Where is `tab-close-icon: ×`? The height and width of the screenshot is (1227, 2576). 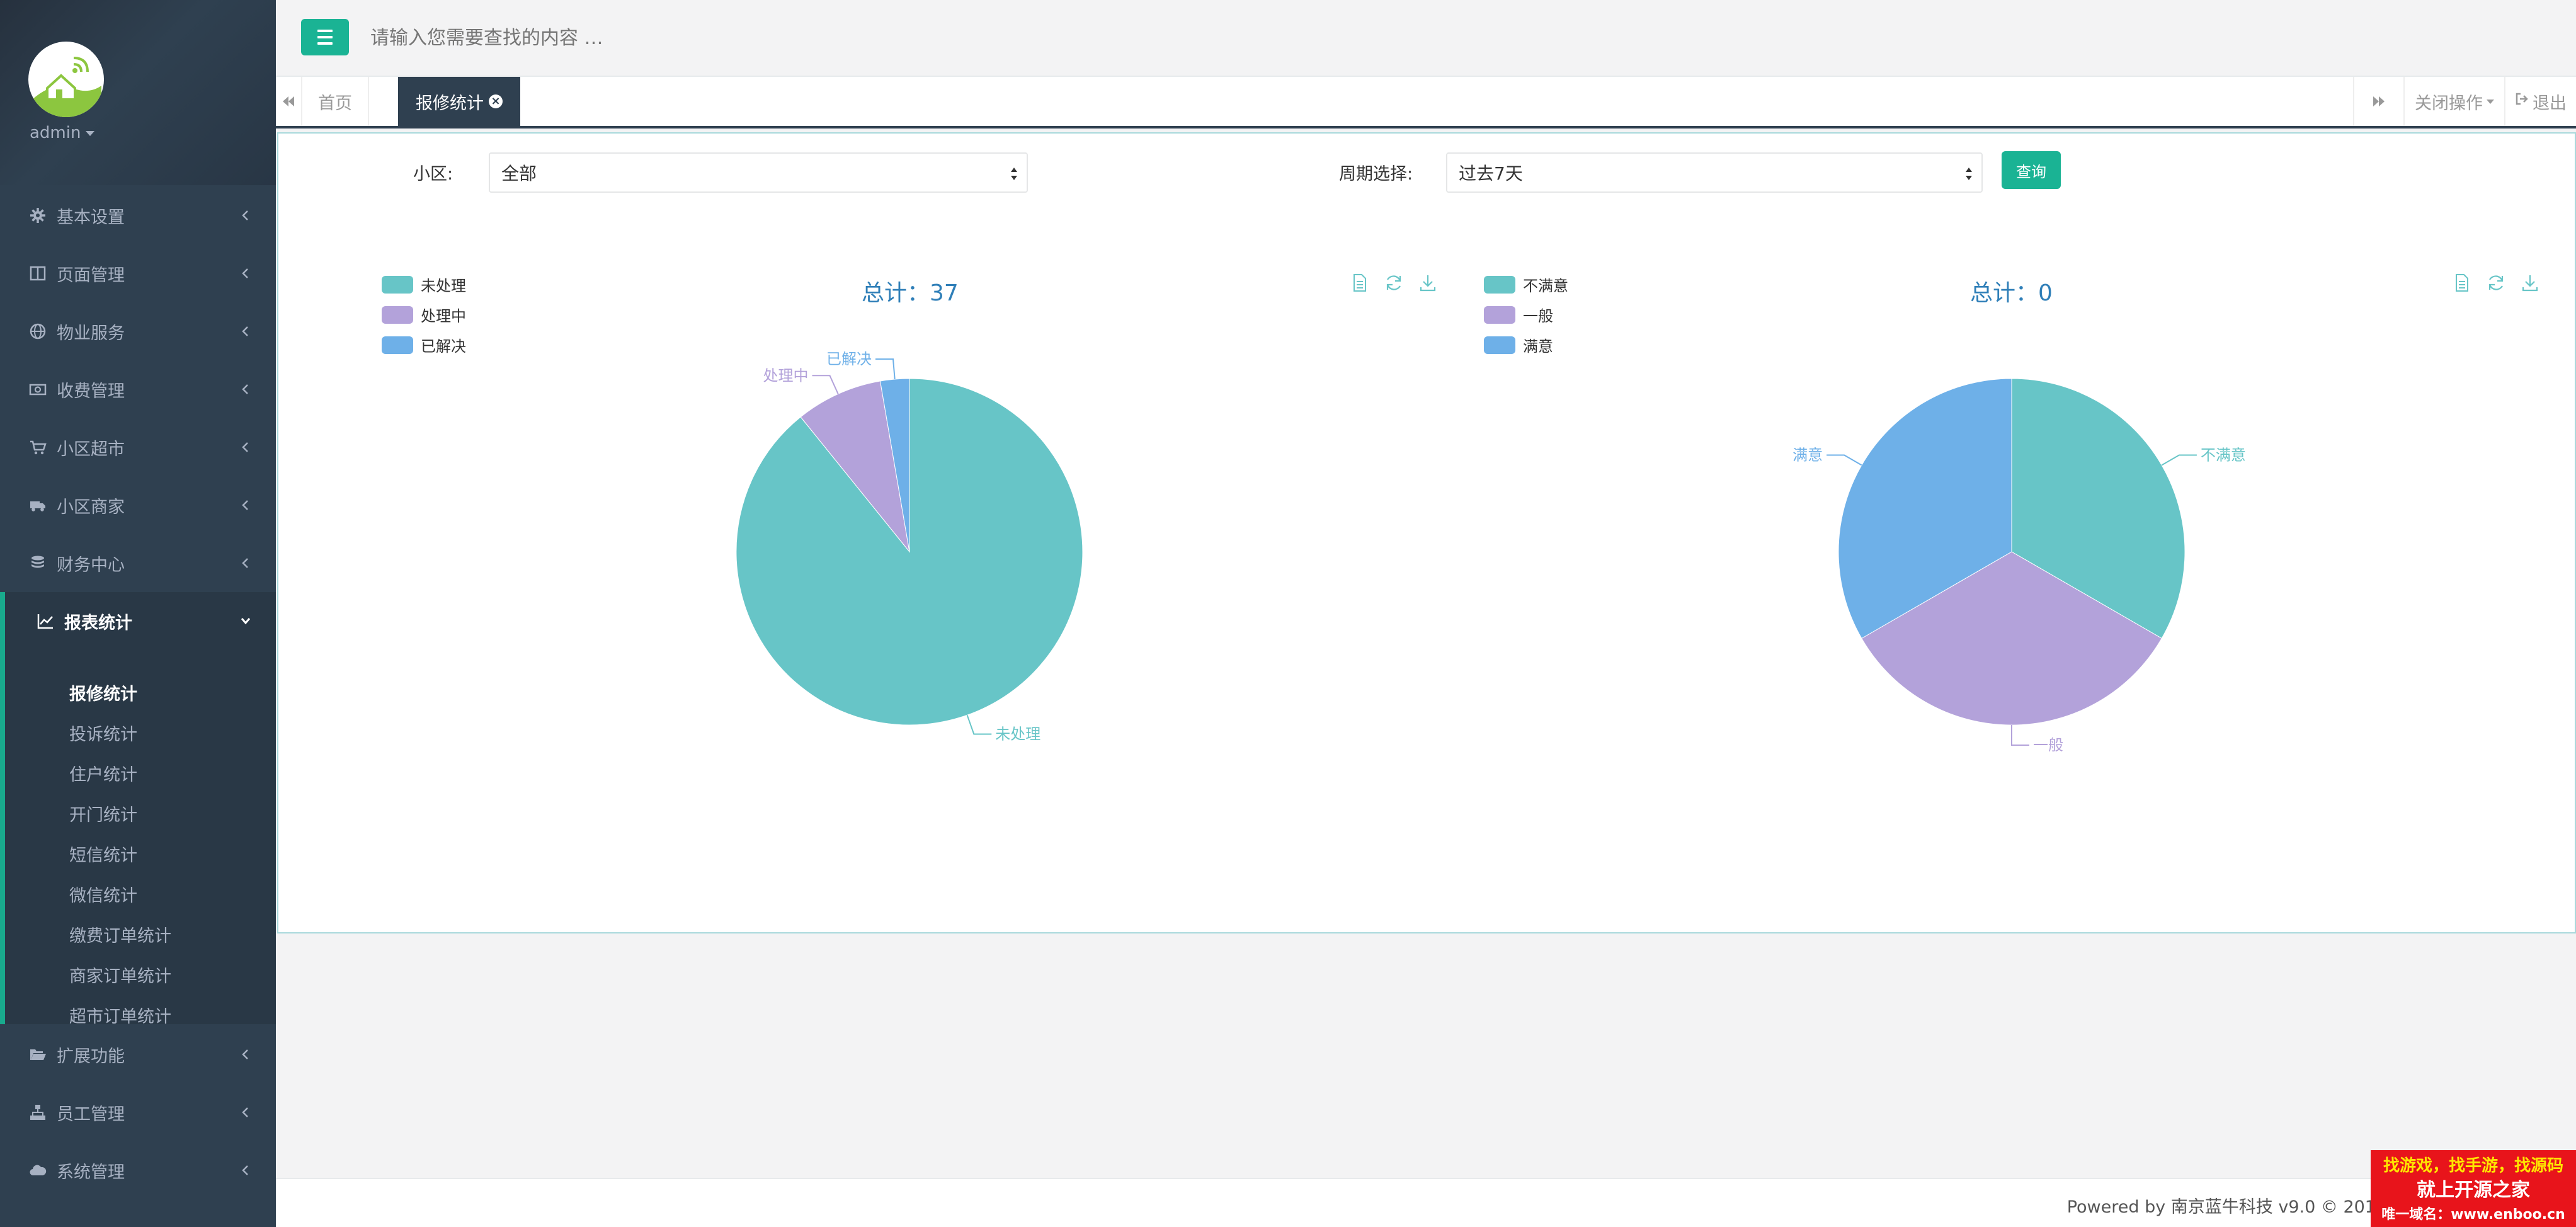
tab-close-icon: × is located at coordinates (496, 101).